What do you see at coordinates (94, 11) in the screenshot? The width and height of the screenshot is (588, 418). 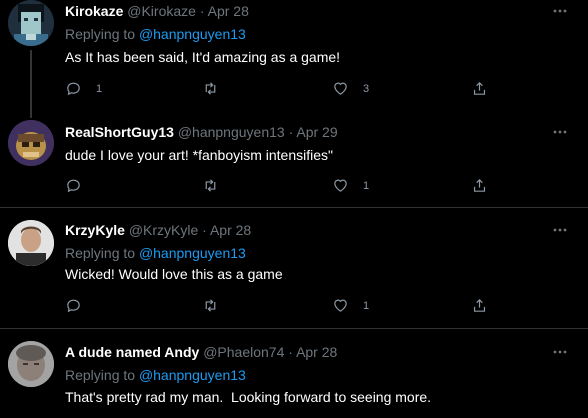 I see `display-name: Kirokaze` at bounding box center [94, 11].